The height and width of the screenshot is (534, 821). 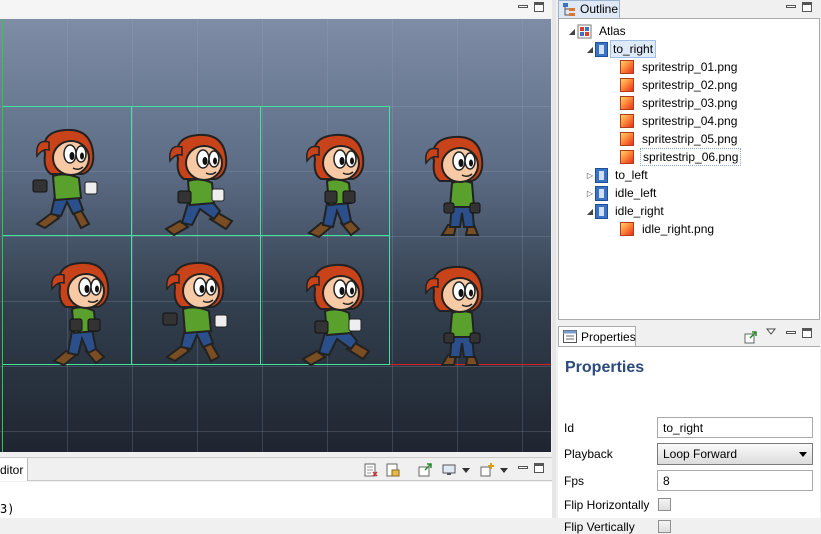 What do you see at coordinates (633, 49) in the screenshot?
I see `tree-label: to_right` at bounding box center [633, 49].